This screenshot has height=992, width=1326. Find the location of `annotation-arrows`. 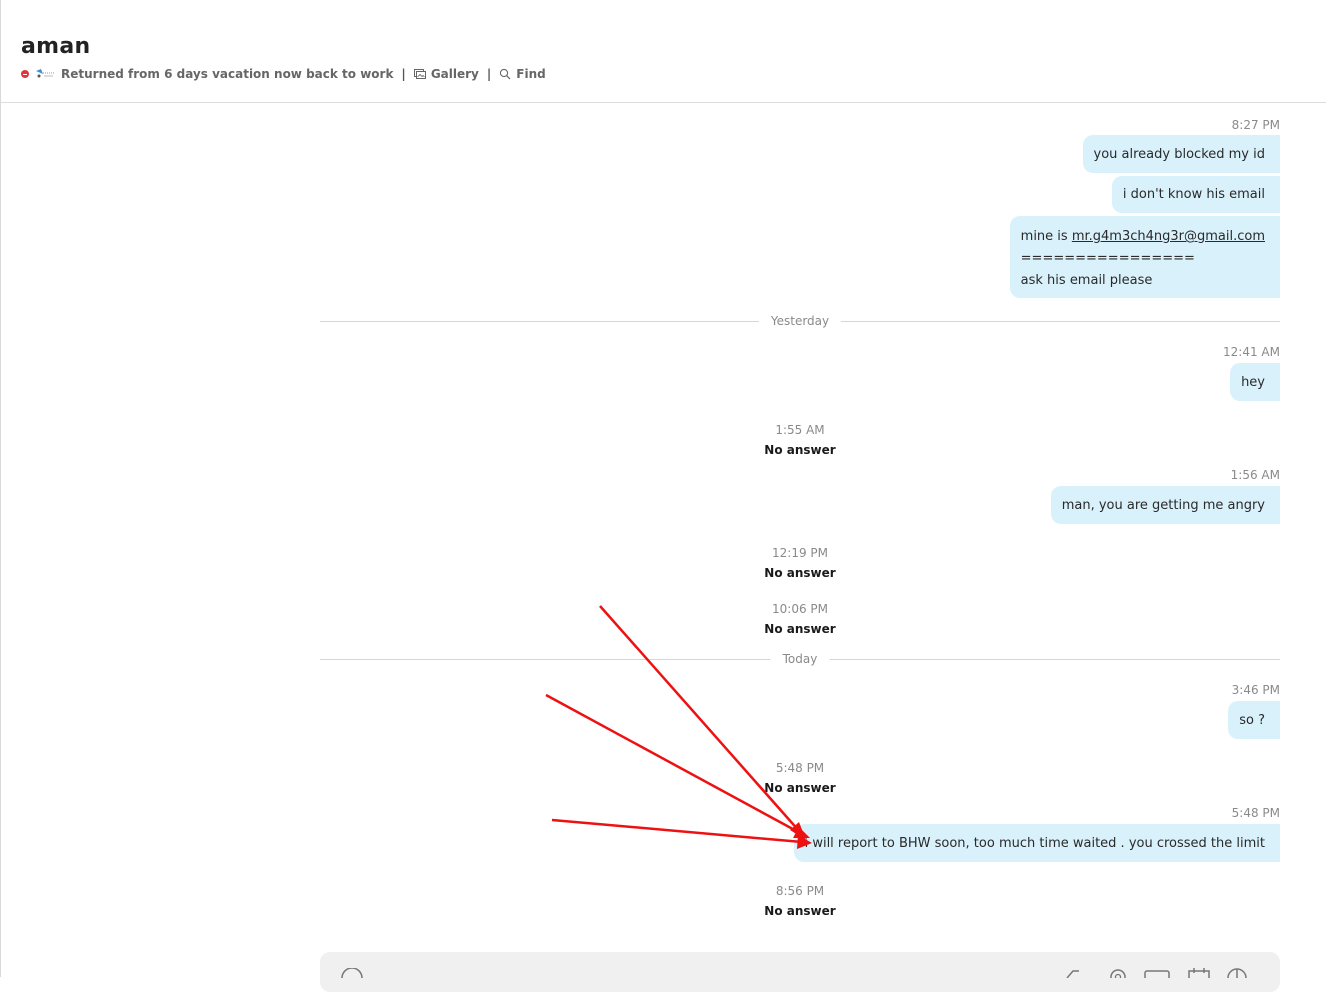

annotation-arrows is located at coordinates (678, 727).